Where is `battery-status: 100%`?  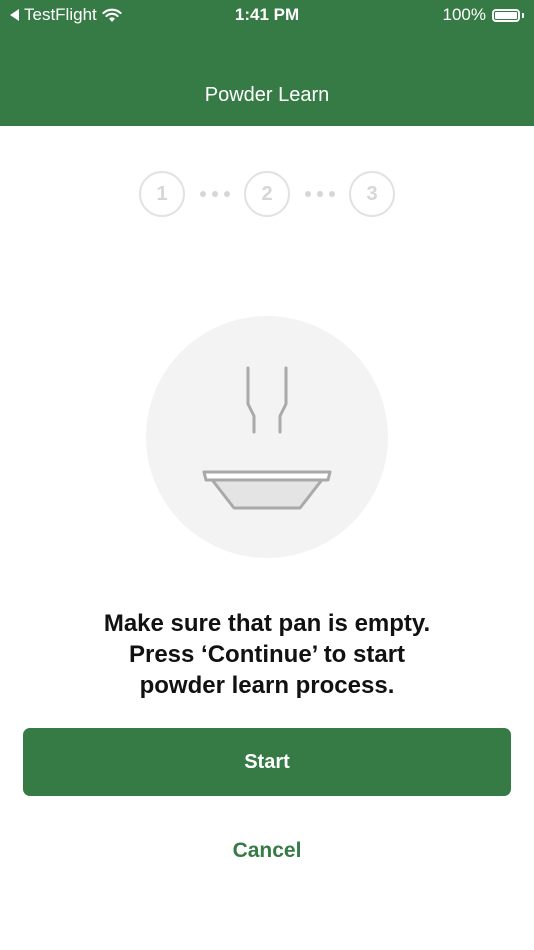 battery-status: 100% is located at coordinates (483, 15).